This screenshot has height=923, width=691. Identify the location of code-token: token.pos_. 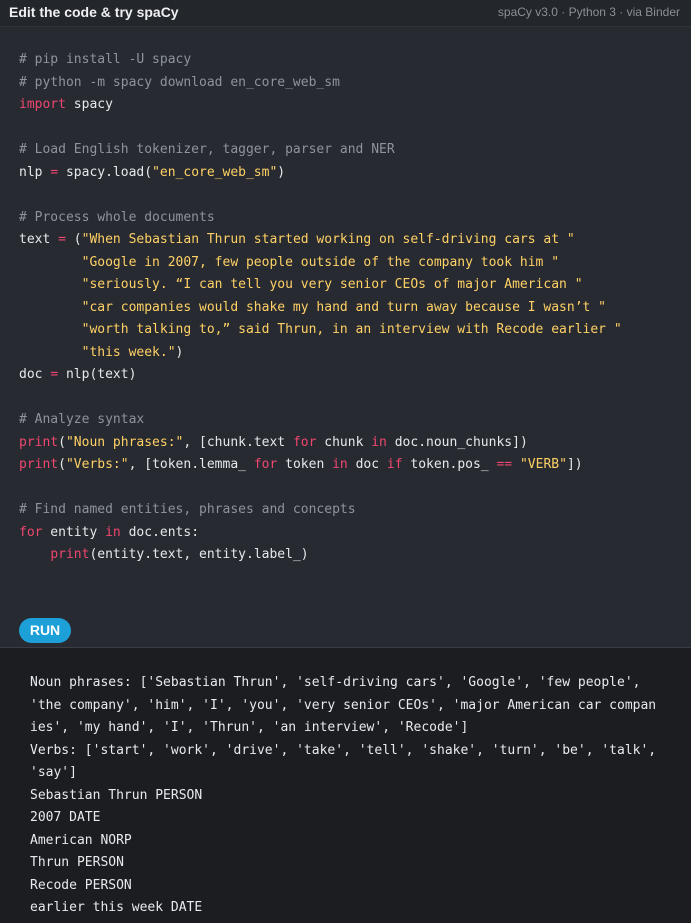
(449, 464).